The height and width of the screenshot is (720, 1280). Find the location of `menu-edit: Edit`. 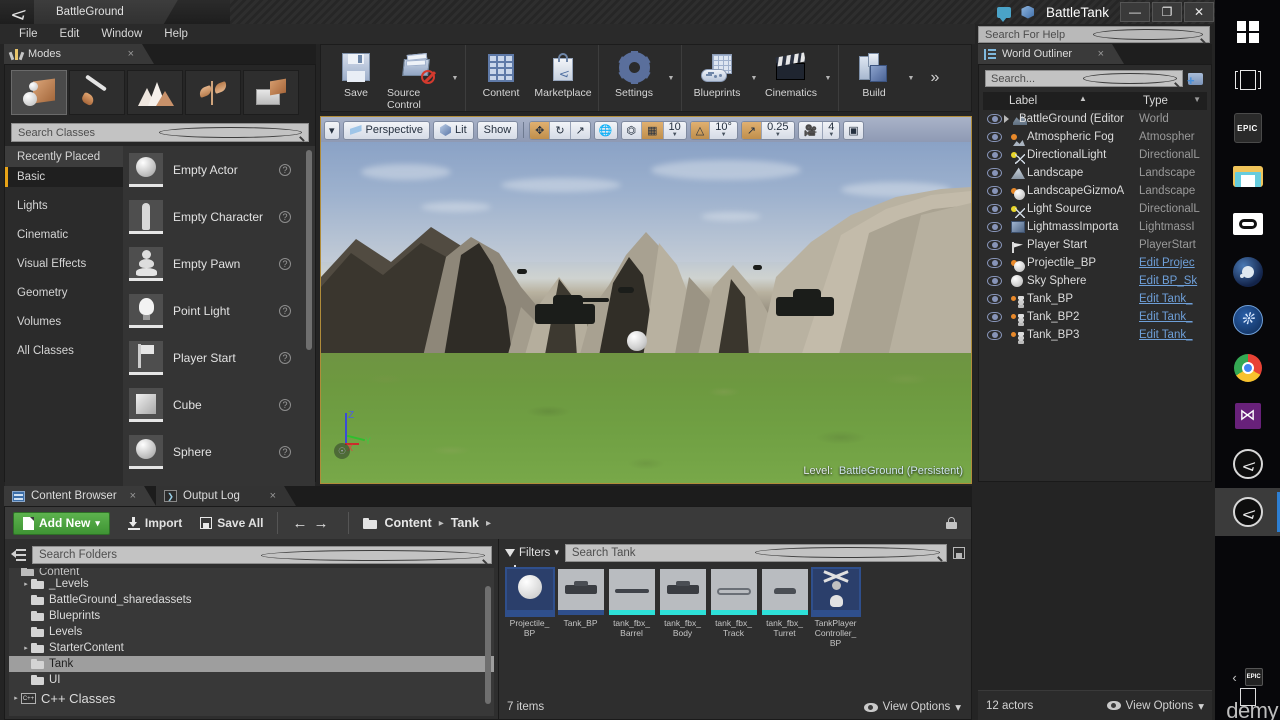

menu-edit: Edit is located at coordinates (70, 34).